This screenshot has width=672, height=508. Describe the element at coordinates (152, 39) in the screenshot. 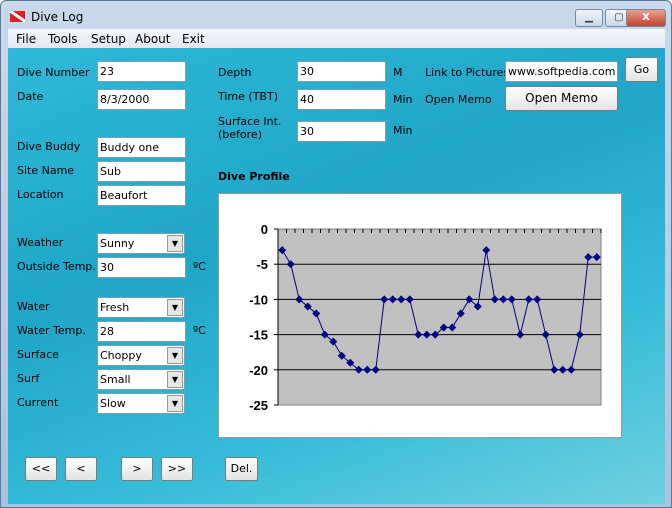

I see `menu-about: About` at that location.